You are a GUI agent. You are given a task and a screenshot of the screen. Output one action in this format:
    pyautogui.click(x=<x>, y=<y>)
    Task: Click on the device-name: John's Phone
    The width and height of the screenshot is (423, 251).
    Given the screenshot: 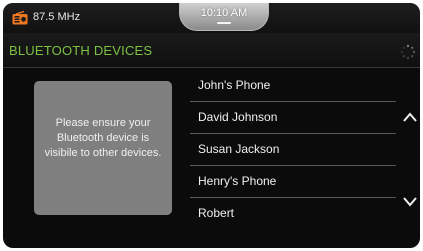 What is the action you would take?
    pyautogui.click(x=234, y=85)
    